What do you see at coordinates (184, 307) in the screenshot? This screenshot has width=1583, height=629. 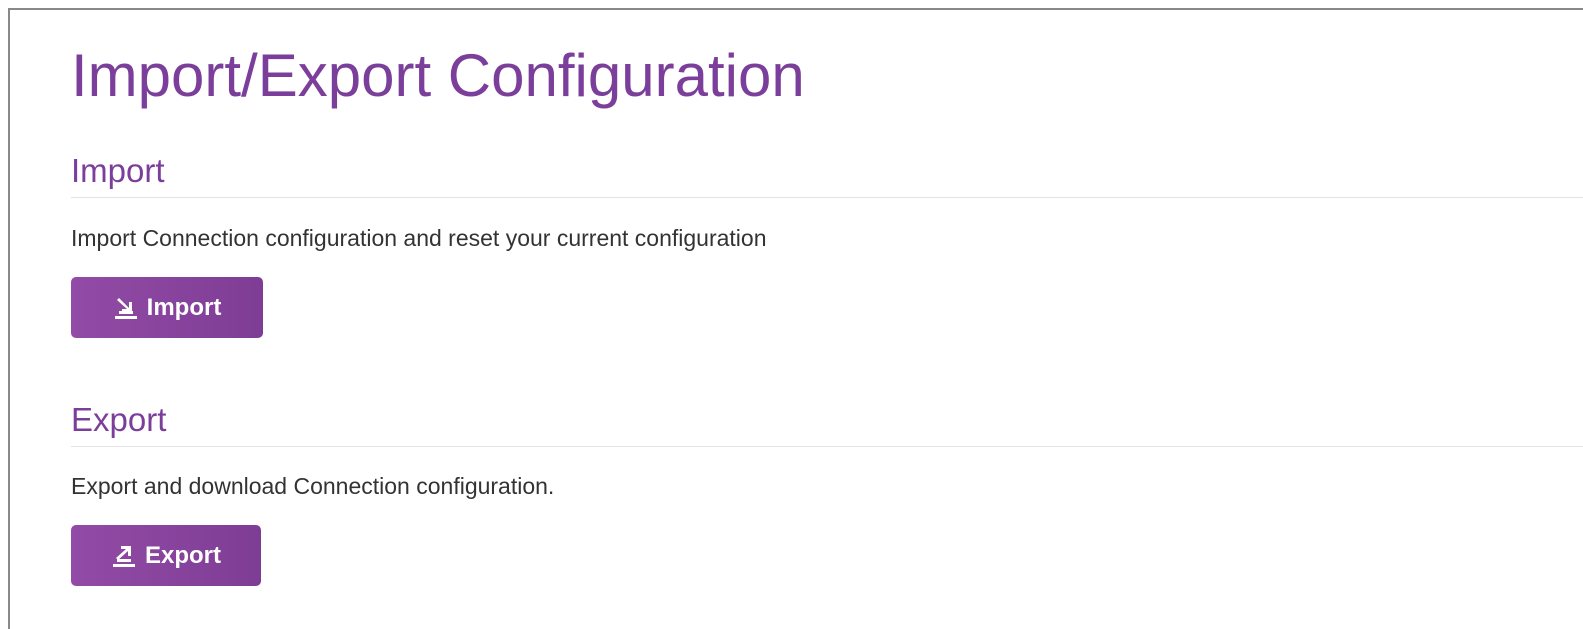 I see `import-button-label: Import` at bounding box center [184, 307].